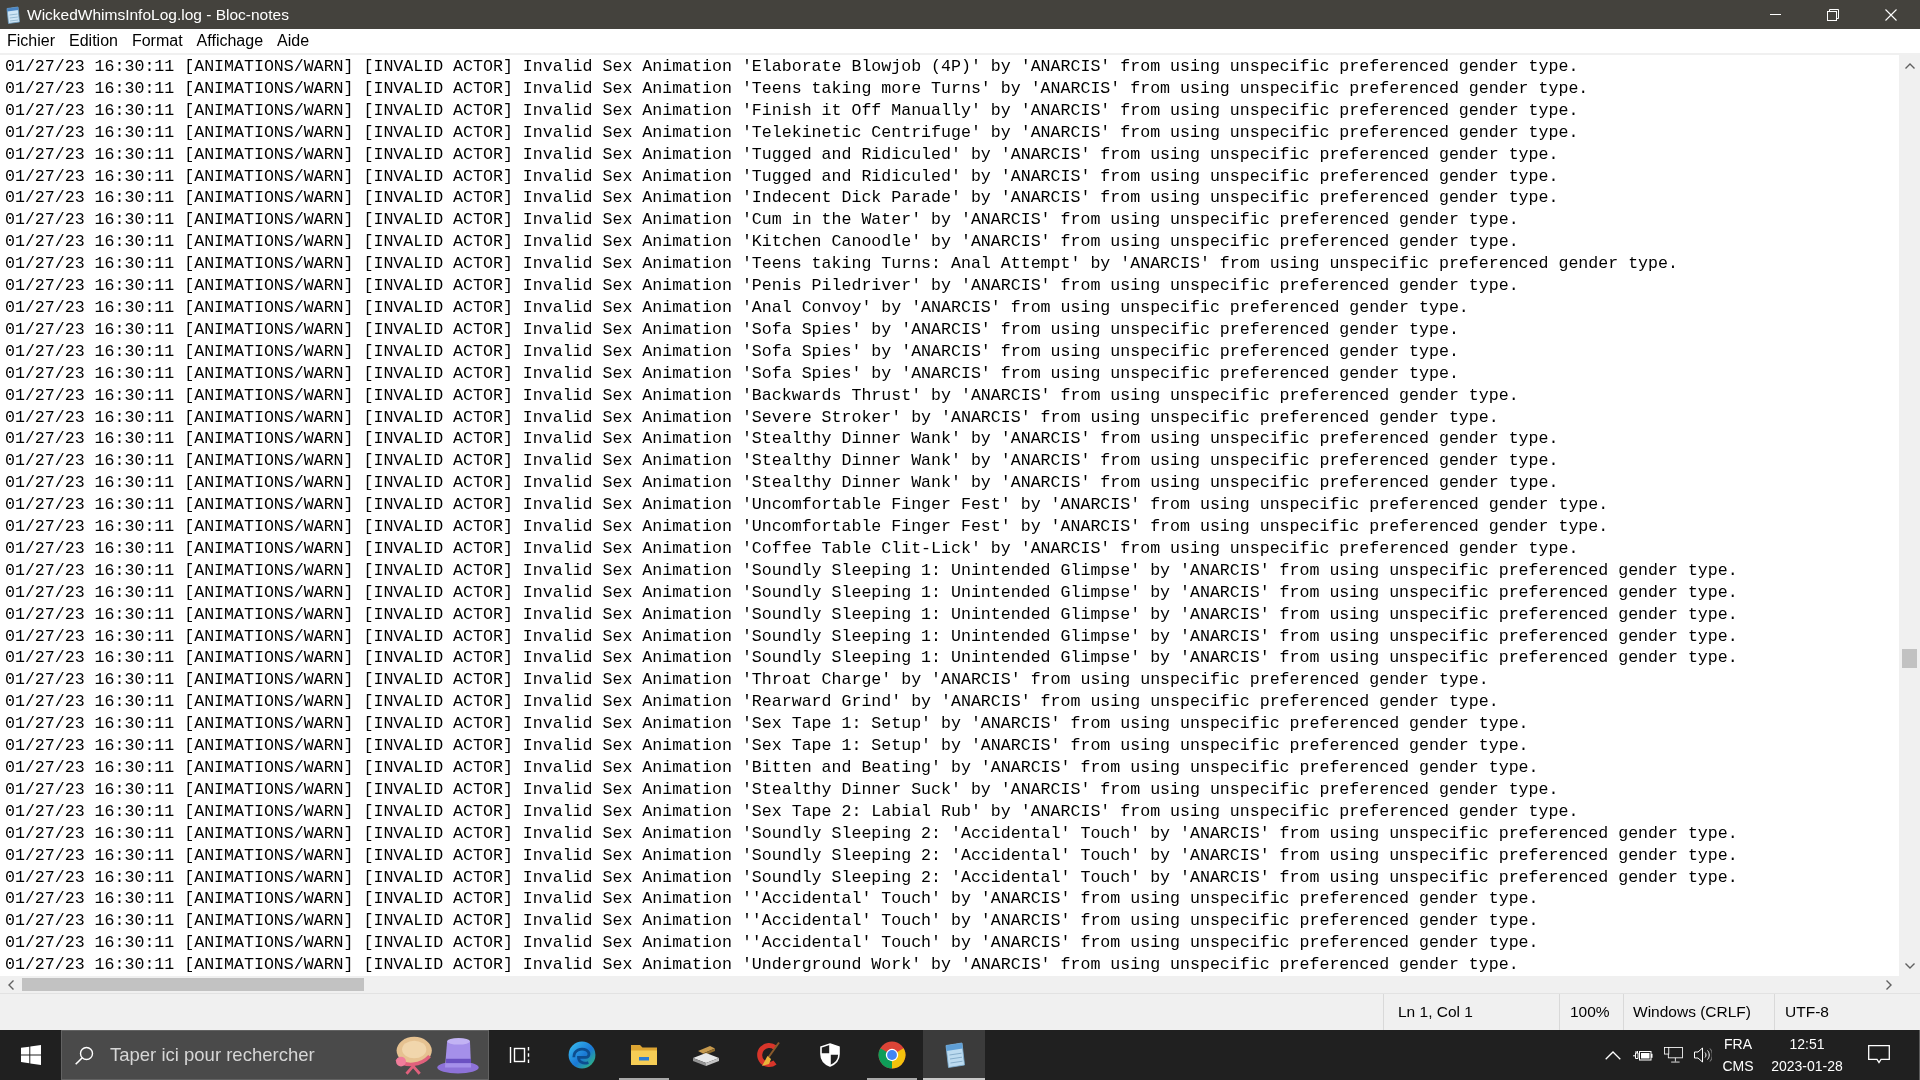 Image resolution: width=1920 pixels, height=1080 pixels. Describe the element at coordinates (762, 395) in the screenshot. I see `log-line: 01/27/23 16:30:11 [ANIMATIONS/WARN] [INVALID ACTOR] Invalid Sex Animation 'Backwards Thrust' by 'ANARCIS' from using unspecific preferenced gender type.` at that location.